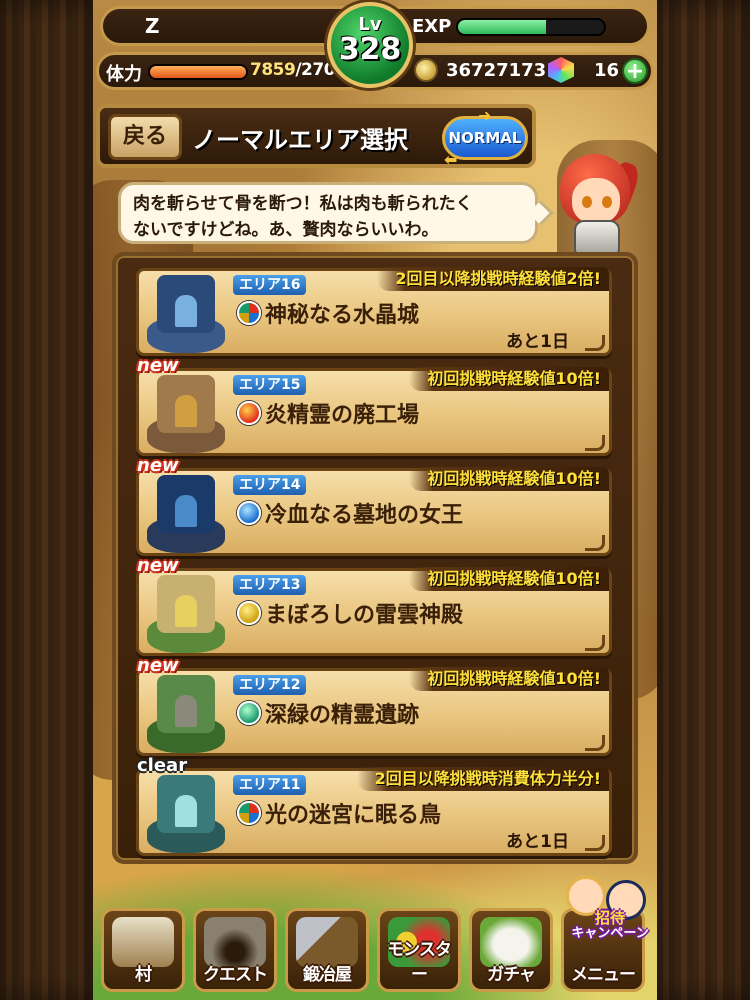  Describe the element at coordinates (609, 918) in the screenshot. I see `invite-line-1: 招待` at that location.